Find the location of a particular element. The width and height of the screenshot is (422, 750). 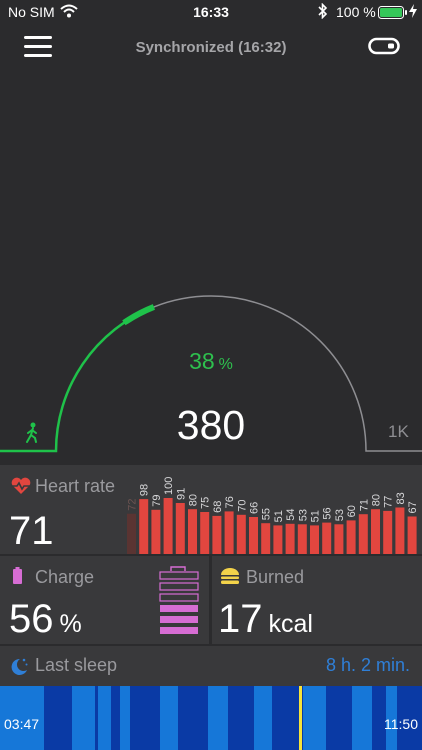

sleep-start-time: 03:47 is located at coordinates (22, 724).